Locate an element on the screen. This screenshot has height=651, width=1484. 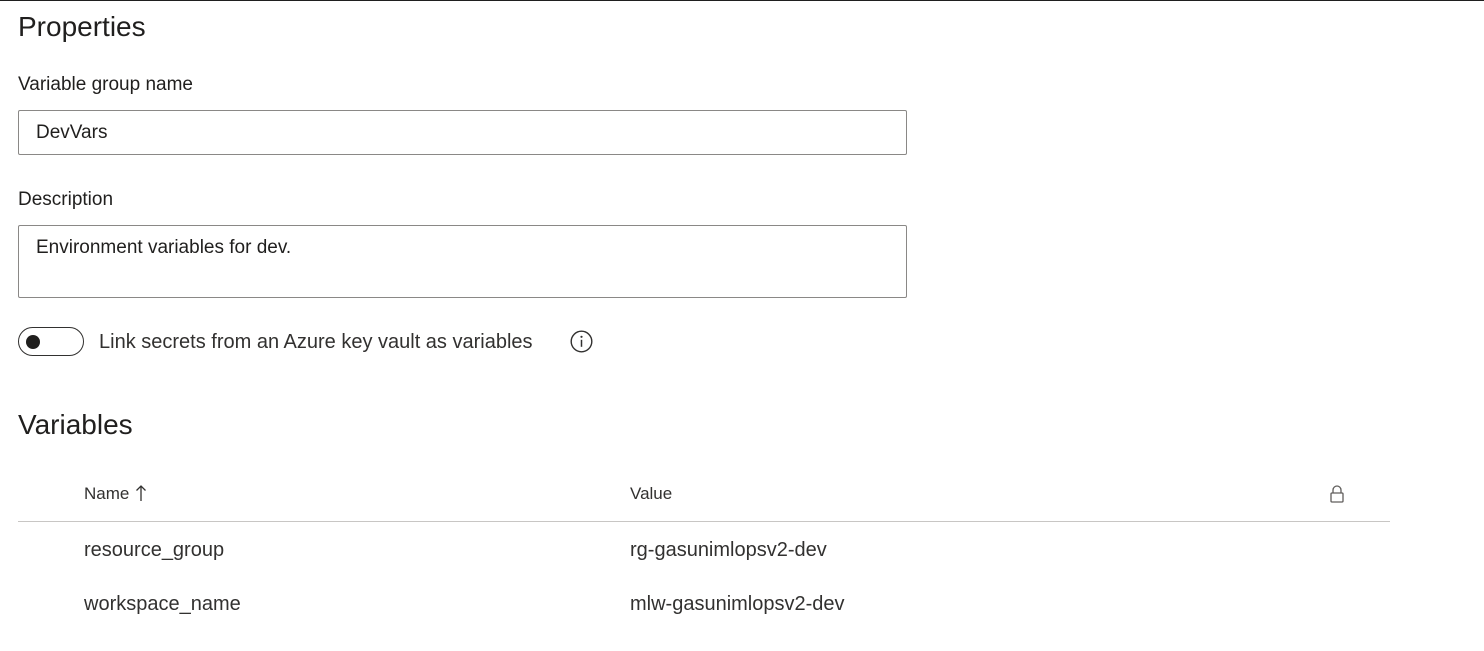
description-label: Description is located at coordinates (66, 199).